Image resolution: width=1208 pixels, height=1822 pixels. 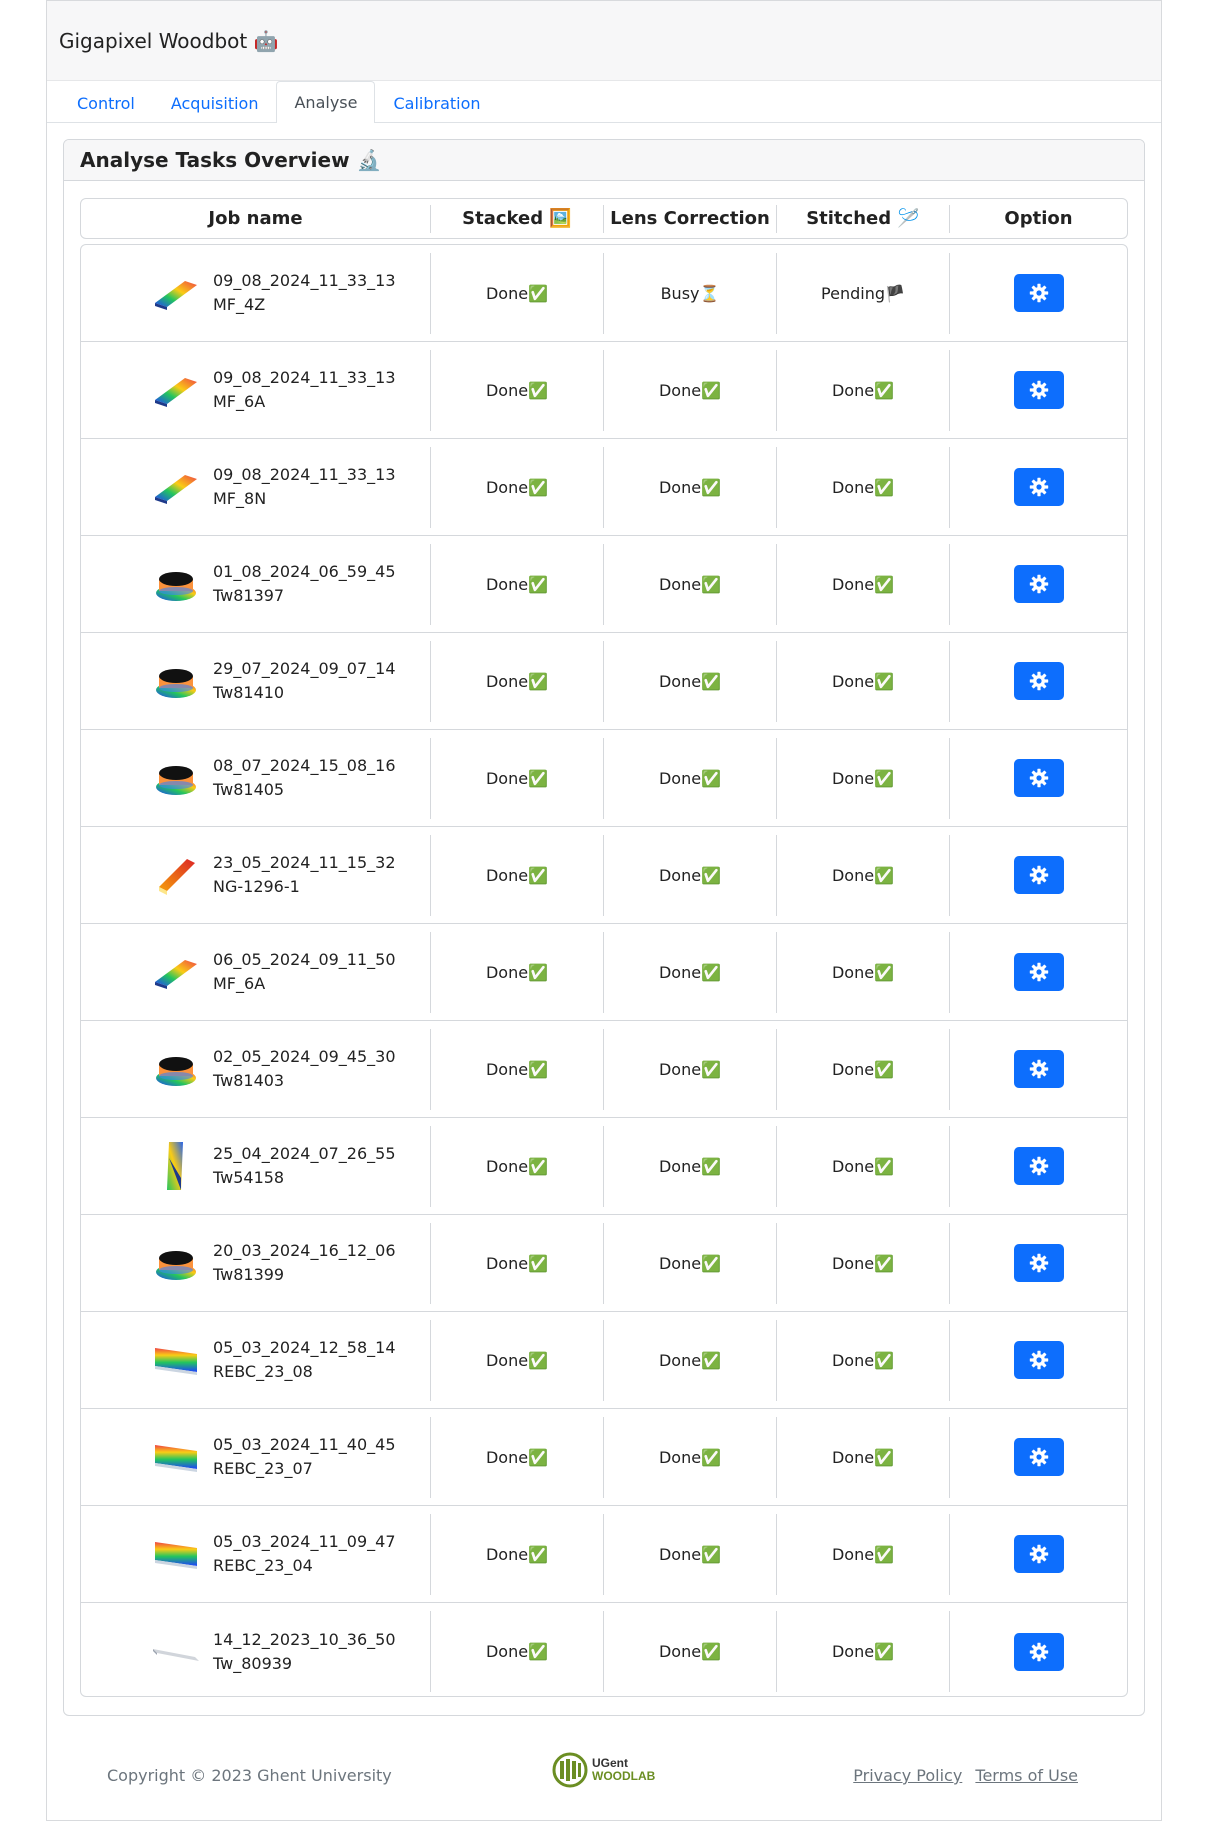 I want to click on job-sample-name: Tw81397, so click(x=249, y=595).